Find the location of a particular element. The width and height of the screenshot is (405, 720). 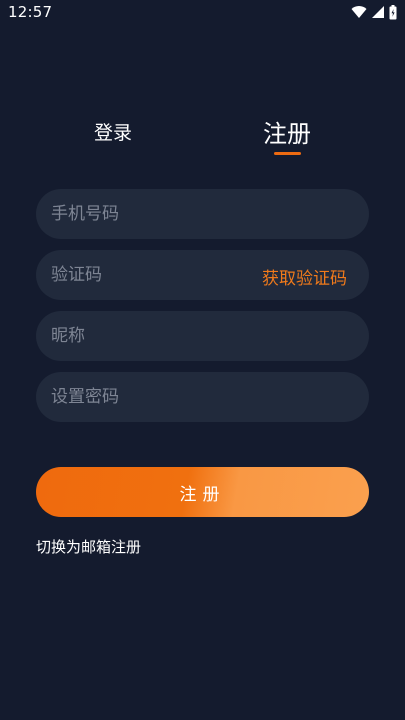

verification-code-input is located at coordinates (151, 275).